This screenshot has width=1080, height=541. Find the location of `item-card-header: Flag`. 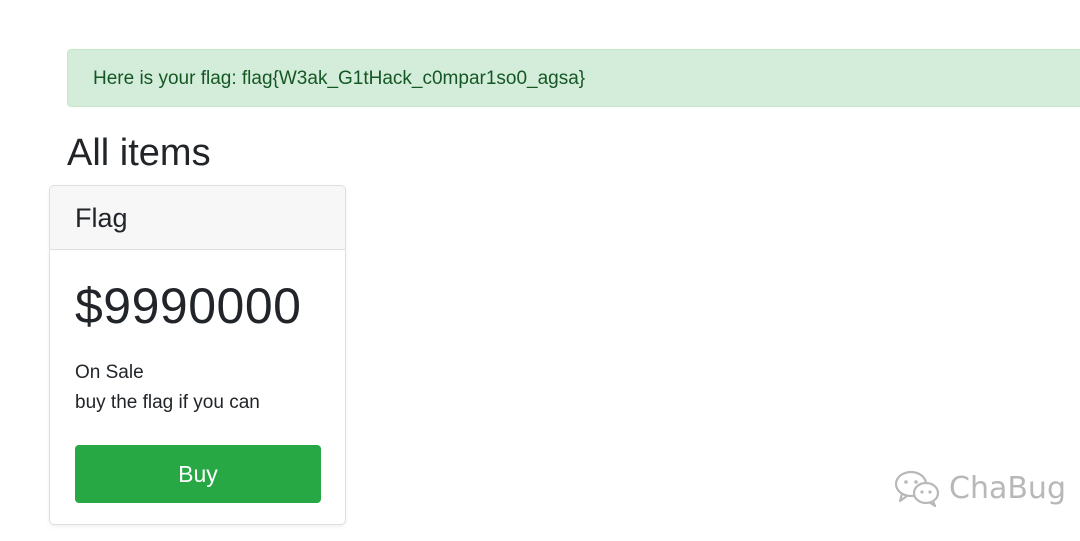

item-card-header: Flag is located at coordinates (197, 218).